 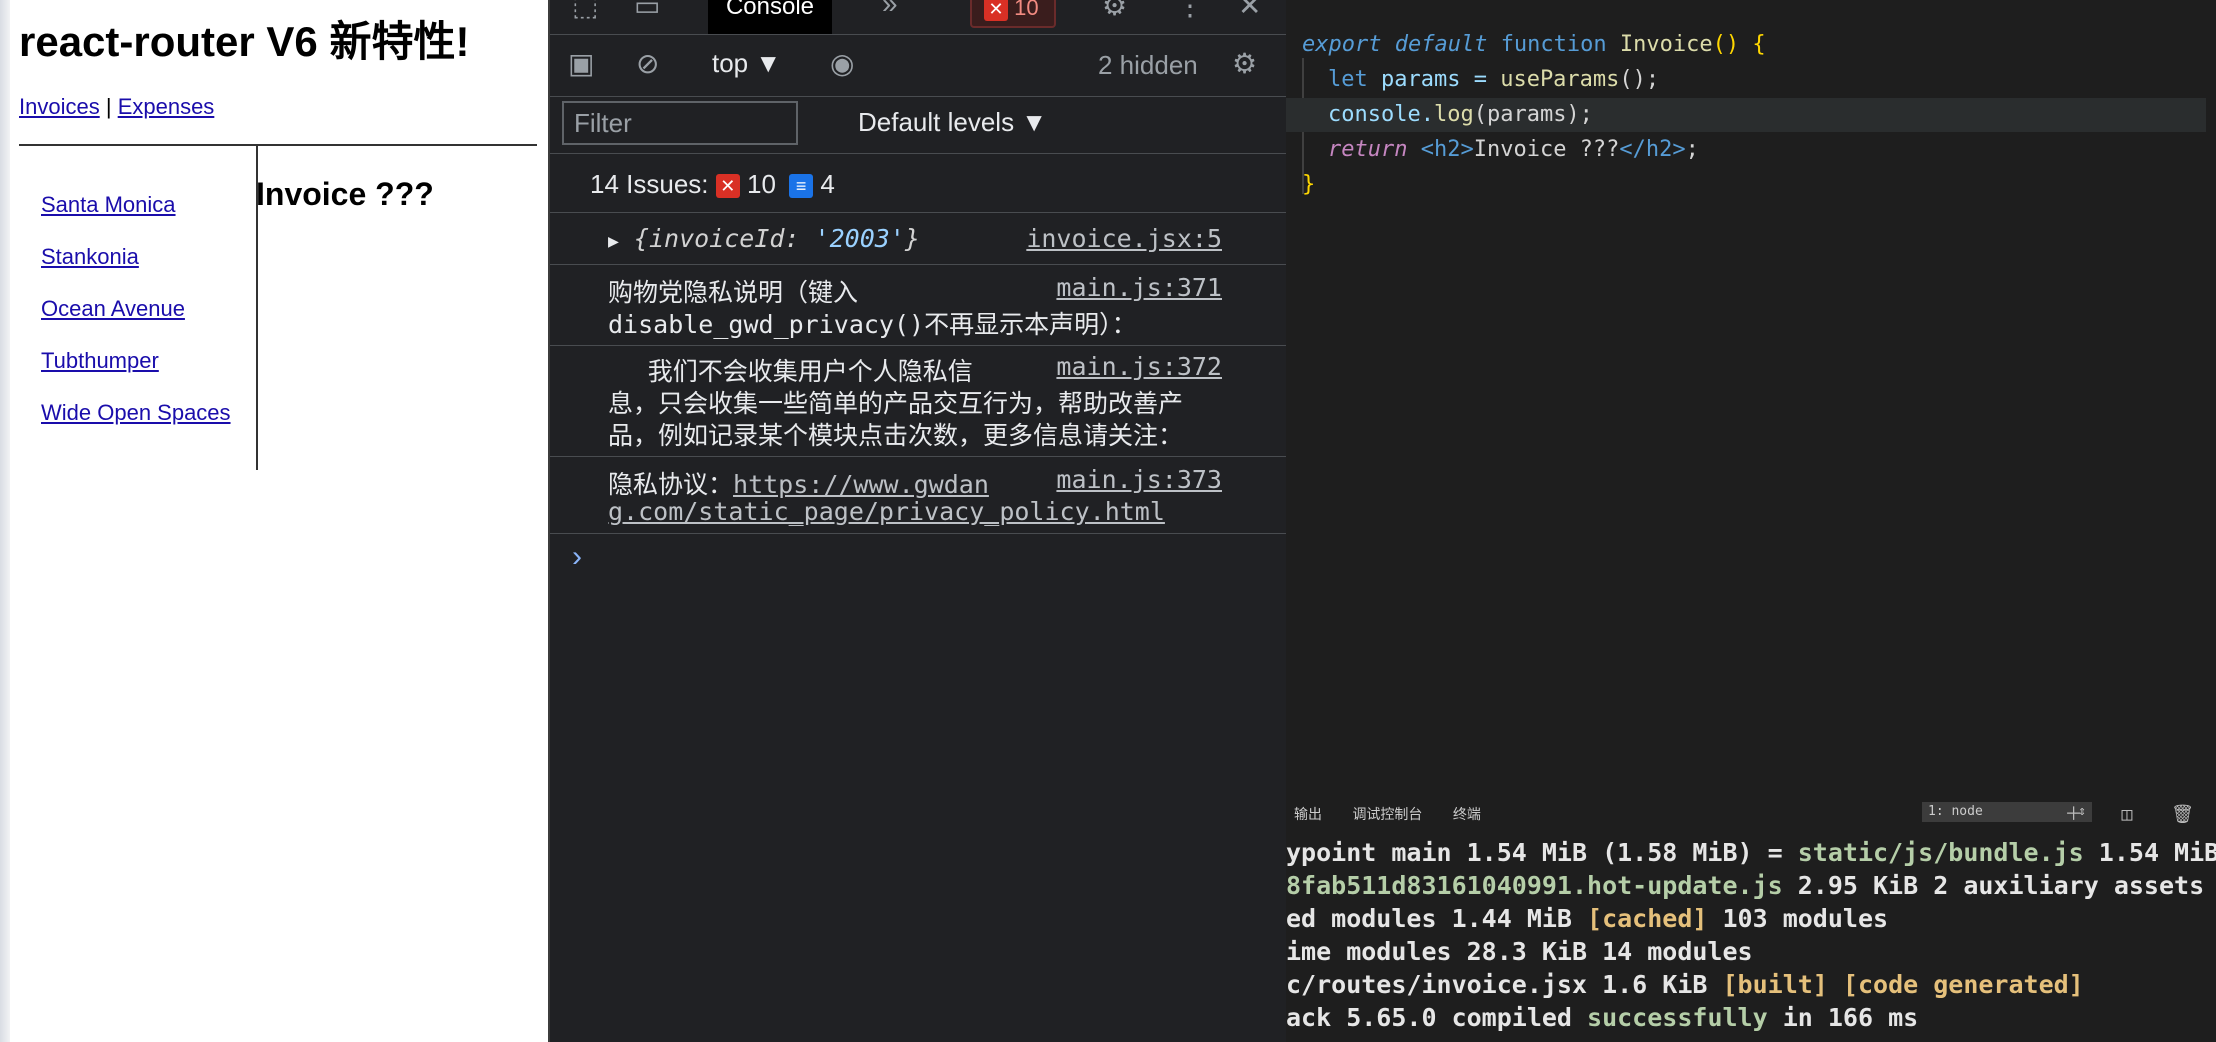 I want to click on console-toolbar: ▣ ⊘ top ▼ ◉ 2 hidden ⚙, so click(x=918, y=66).